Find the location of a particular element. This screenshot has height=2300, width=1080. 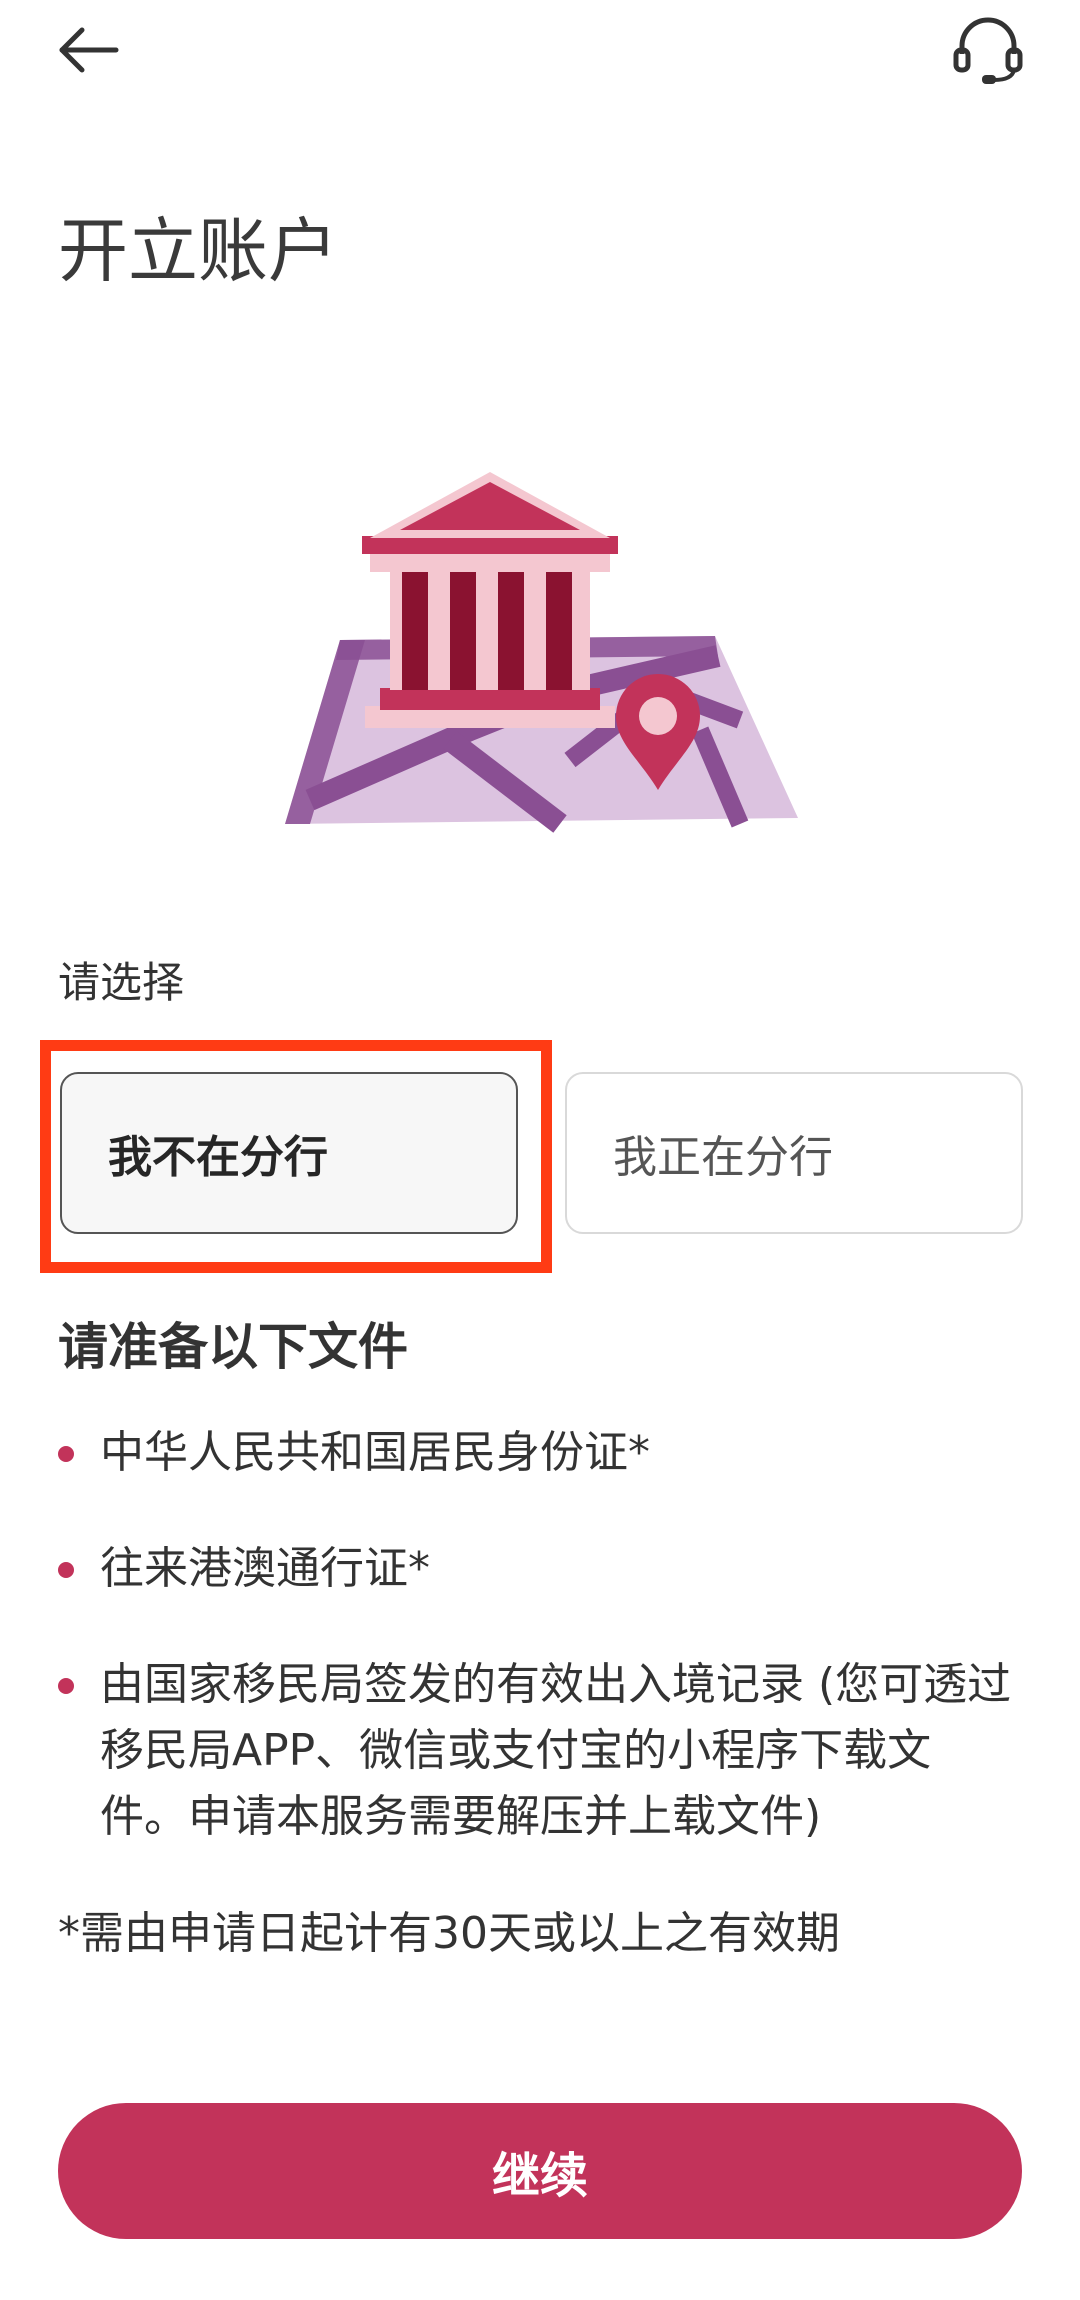

document-text: 往来港澳通行证* is located at coordinates (265, 1568).